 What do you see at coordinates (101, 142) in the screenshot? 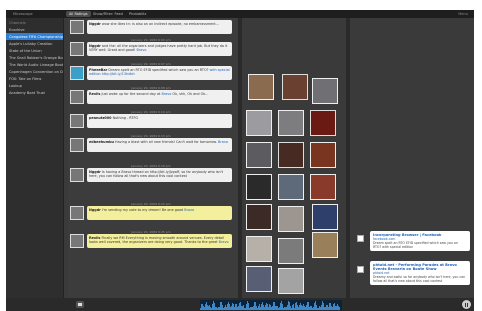
I see `message-author: edbeehumbu` at bounding box center [101, 142].